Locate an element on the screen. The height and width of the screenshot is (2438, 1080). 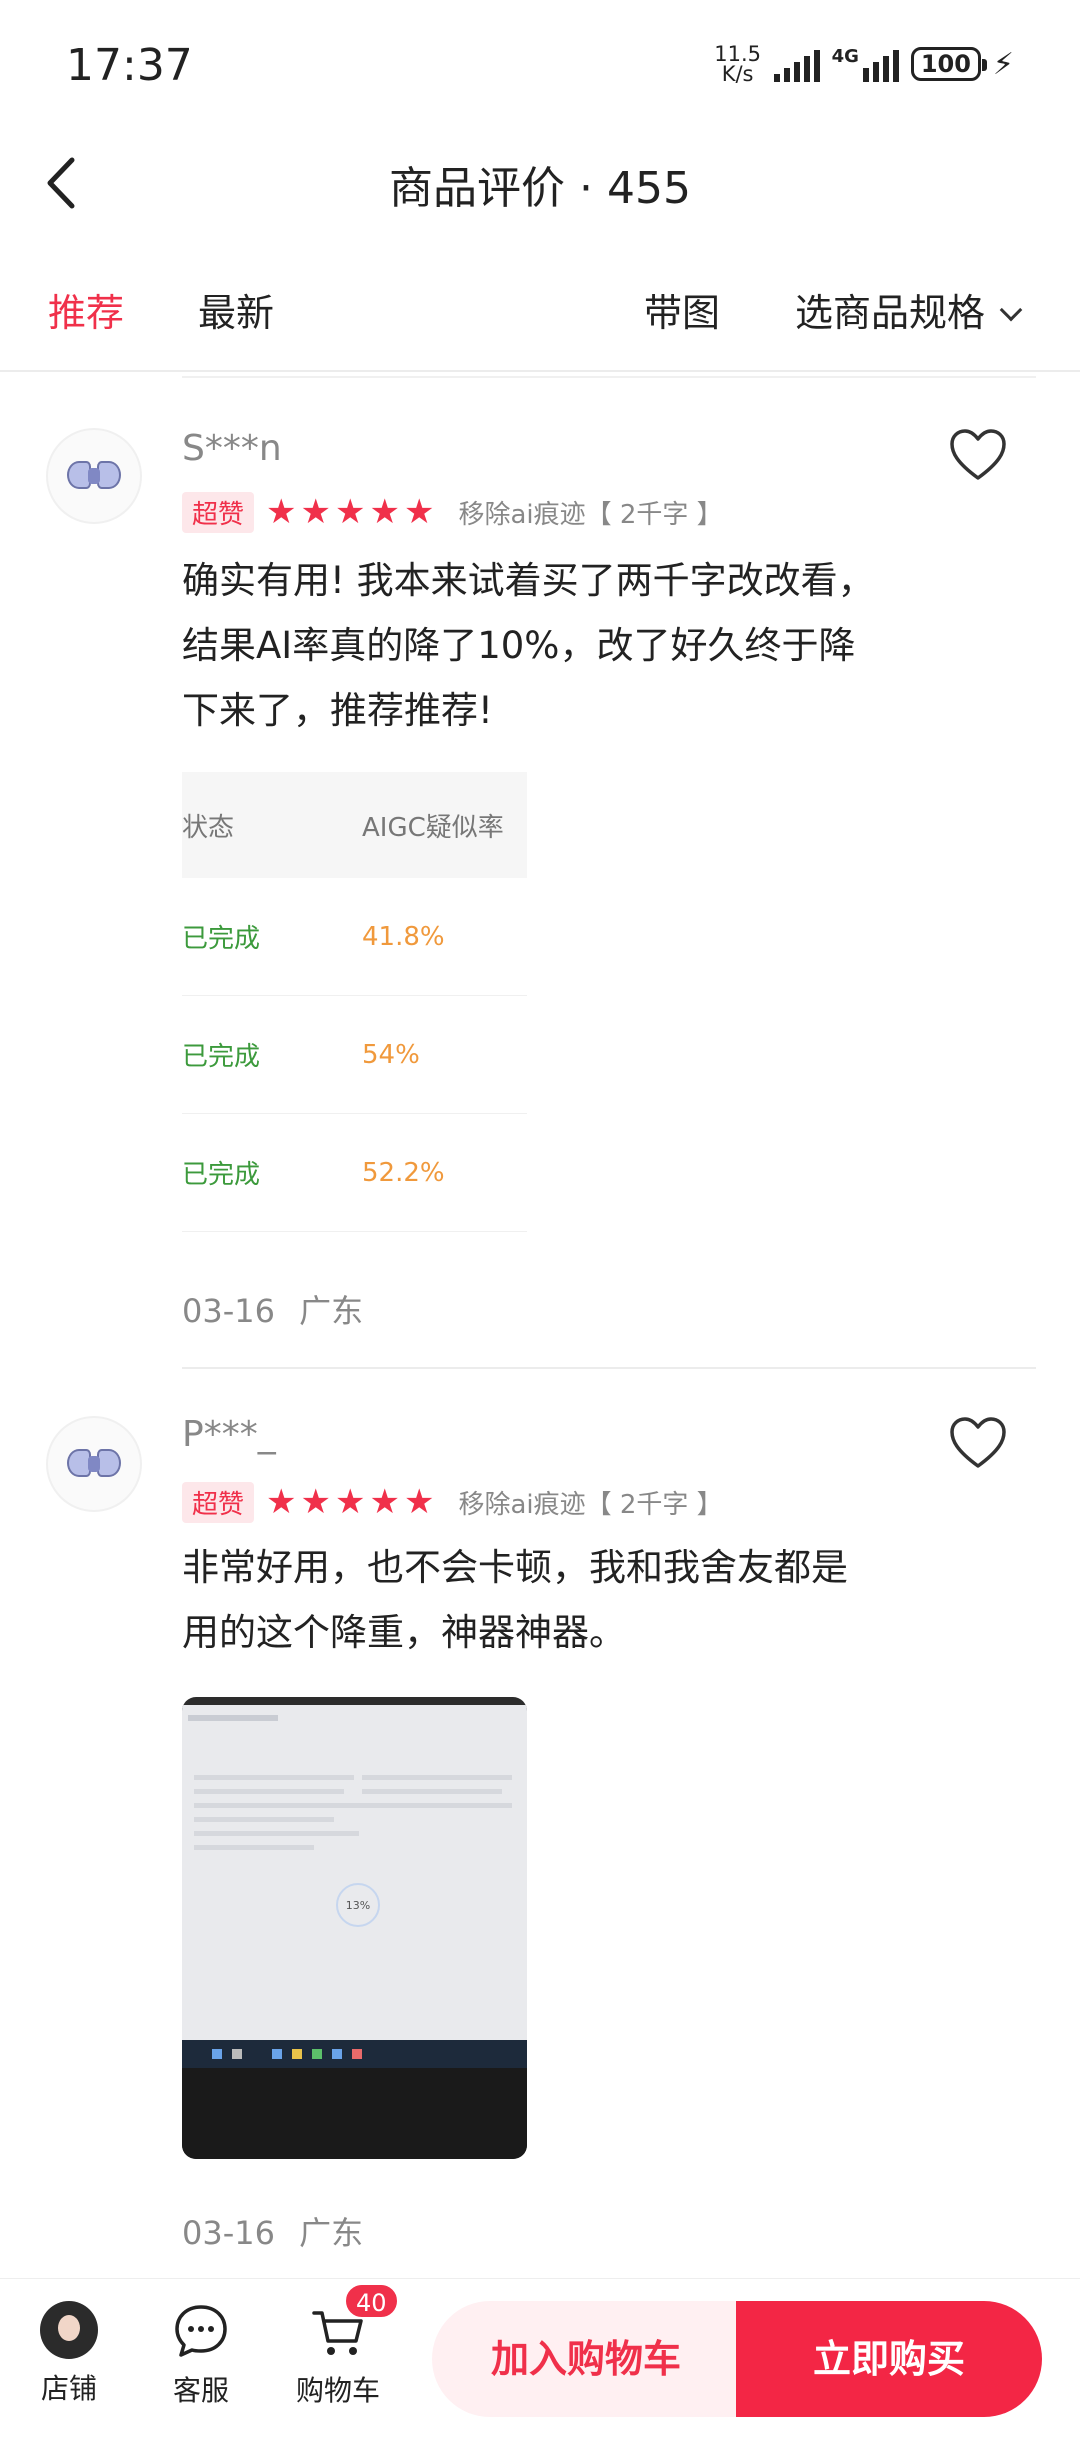
customer-service-label: 客服 is located at coordinates (200, 2390).